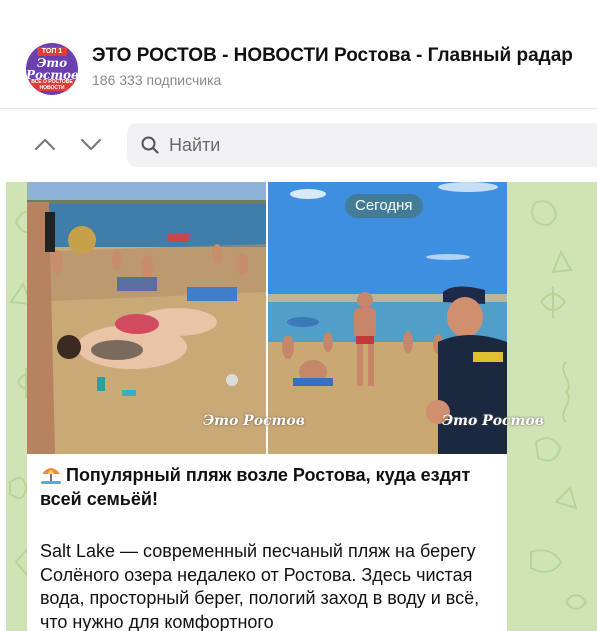 The image size is (597, 631). What do you see at coordinates (493, 421) in the screenshot?
I see `photo-2-watermark: Это Ростов` at bounding box center [493, 421].